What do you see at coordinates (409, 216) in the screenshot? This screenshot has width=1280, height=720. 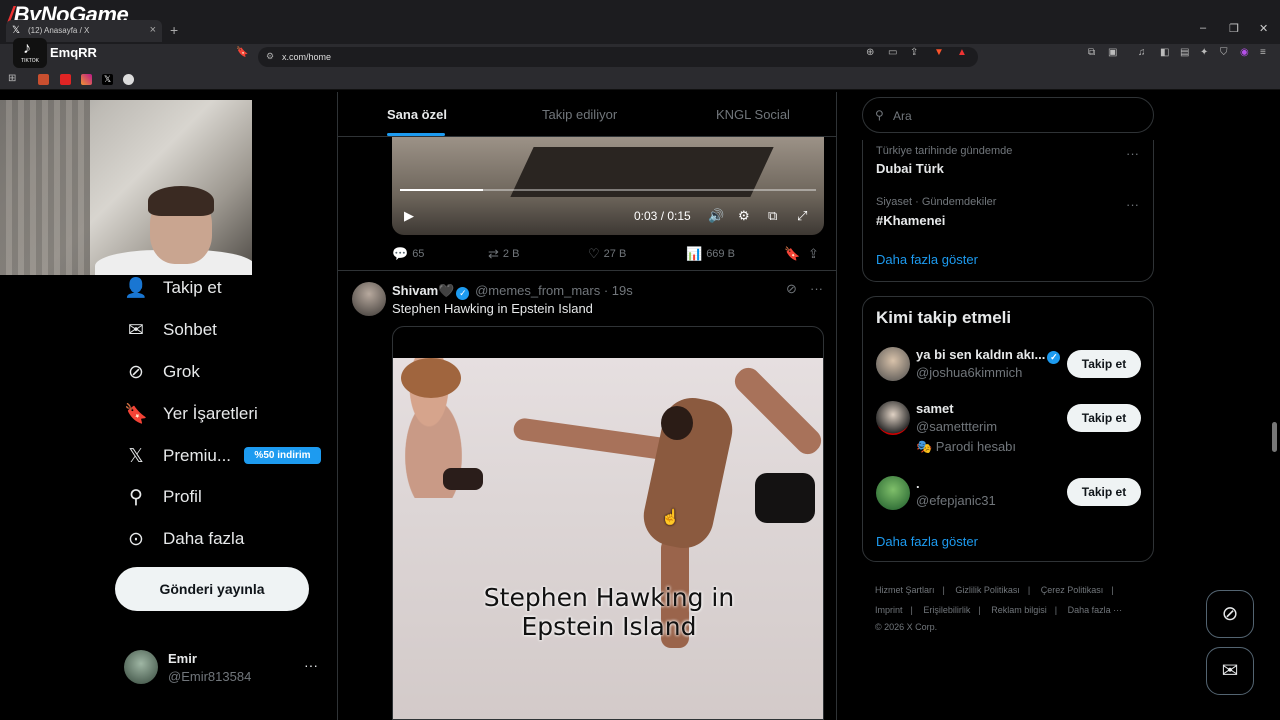 I see `play-icon: ▶` at bounding box center [409, 216].